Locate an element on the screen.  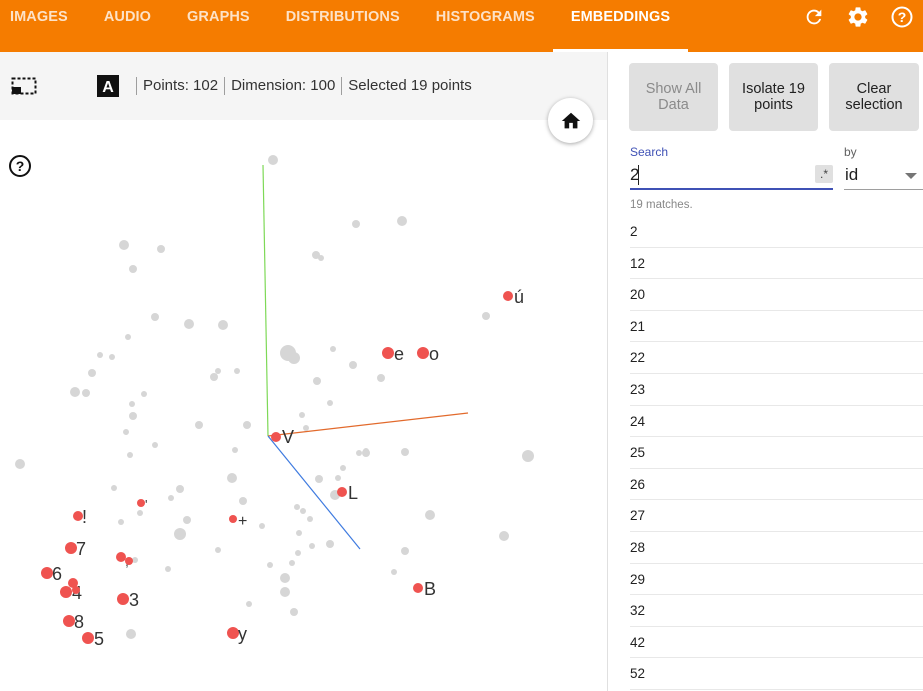
point-label: ! is located at coordinates (84, 517).